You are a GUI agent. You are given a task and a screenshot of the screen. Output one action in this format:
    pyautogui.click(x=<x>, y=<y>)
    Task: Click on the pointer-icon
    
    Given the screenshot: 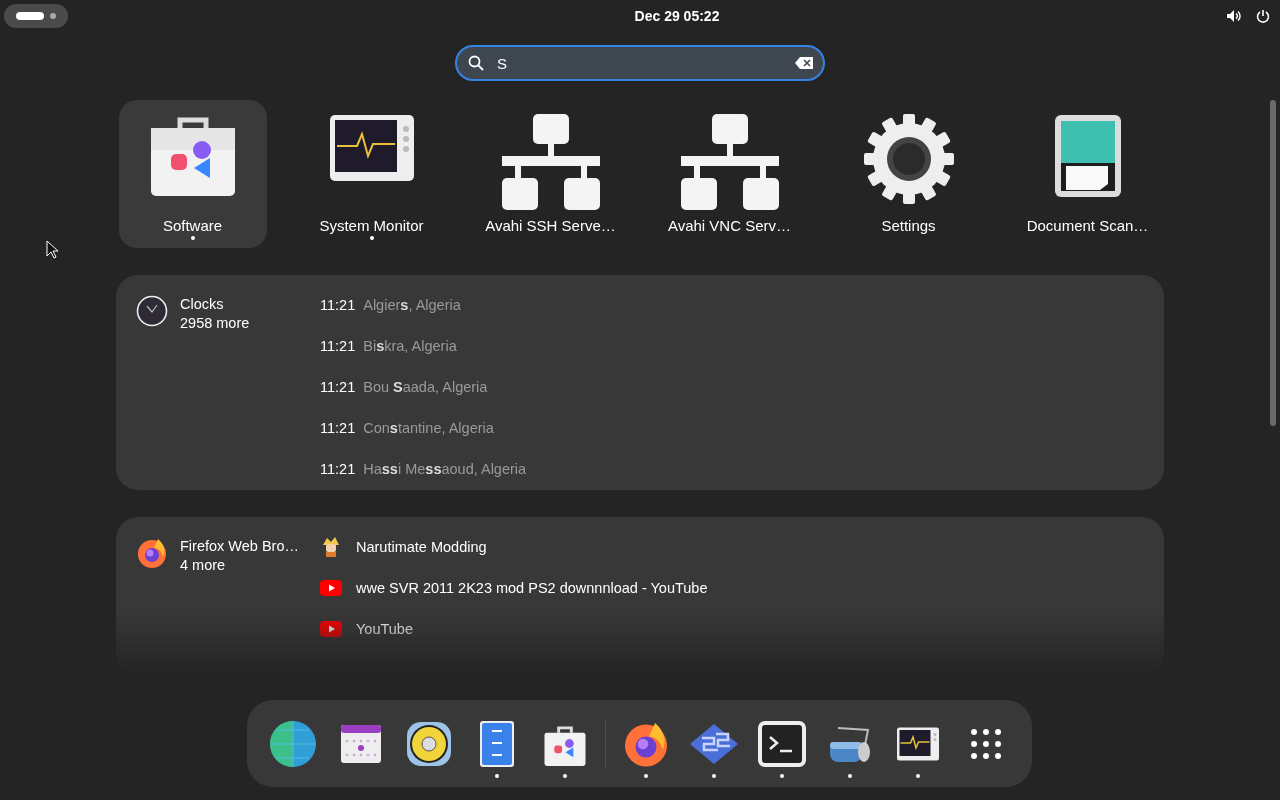 What is the action you would take?
    pyautogui.click(x=52, y=250)
    